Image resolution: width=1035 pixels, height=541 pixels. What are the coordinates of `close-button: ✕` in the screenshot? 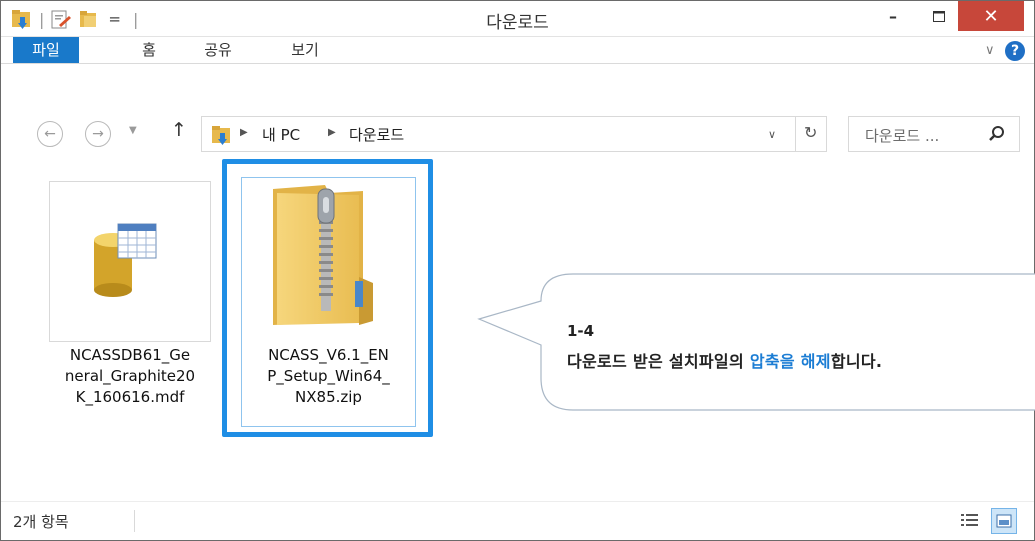 It's located at (991, 16).